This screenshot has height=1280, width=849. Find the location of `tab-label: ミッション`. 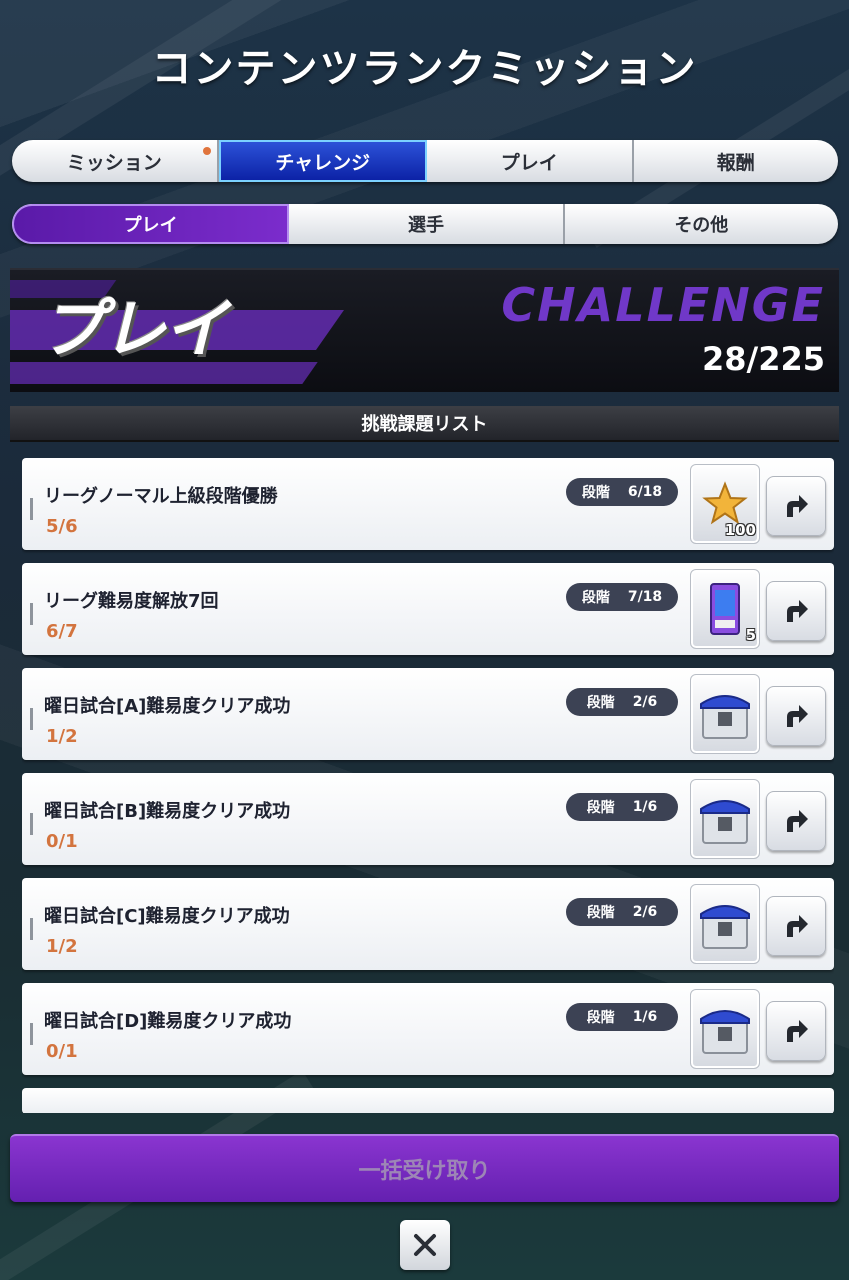

tab-label: ミッション is located at coordinates (114, 162).